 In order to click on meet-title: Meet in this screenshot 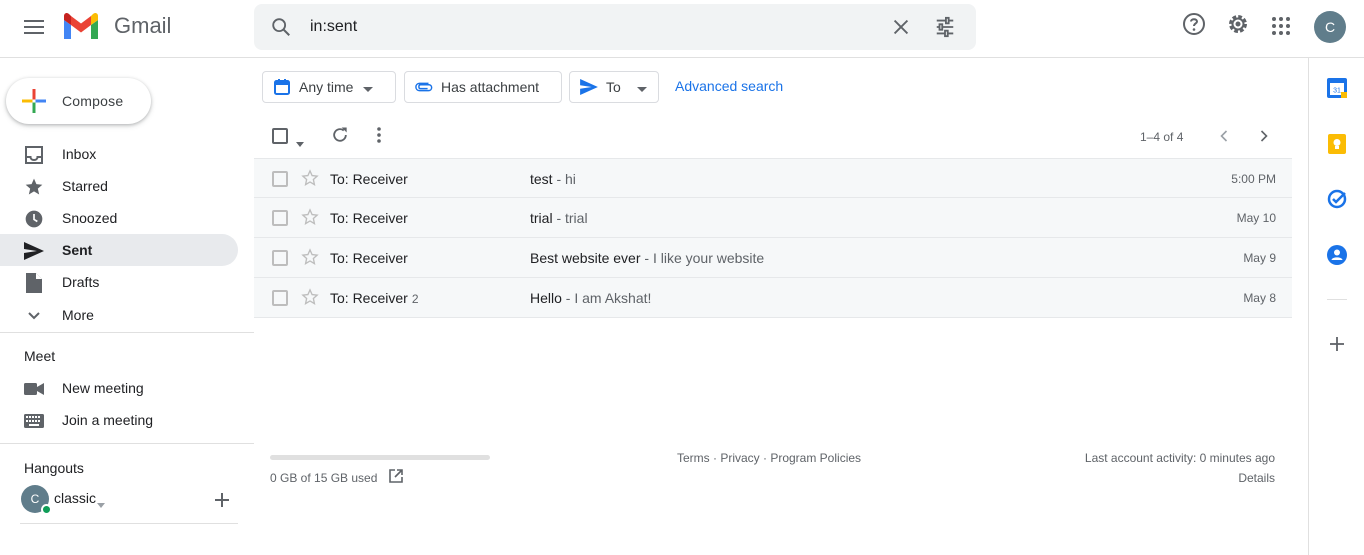, I will do `click(40, 356)`.